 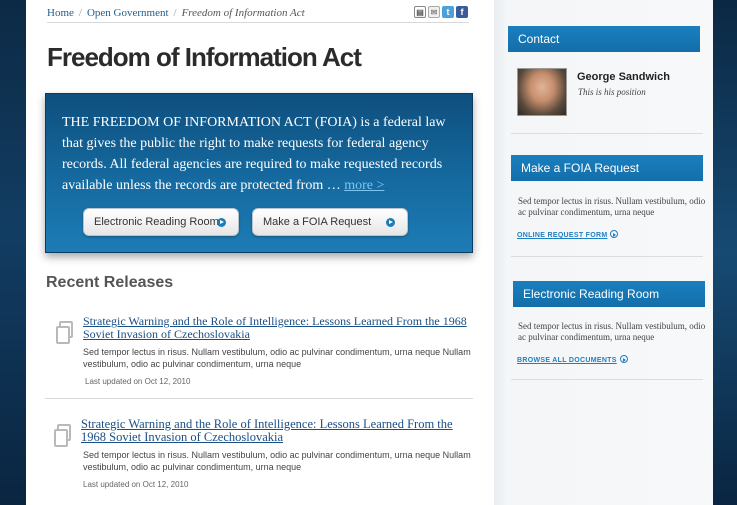 What do you see at coordinates (243, 13) in the screenshot?
I see `breadcrumb-current: Freedom of Information Act` at bounding box center [243, 13].